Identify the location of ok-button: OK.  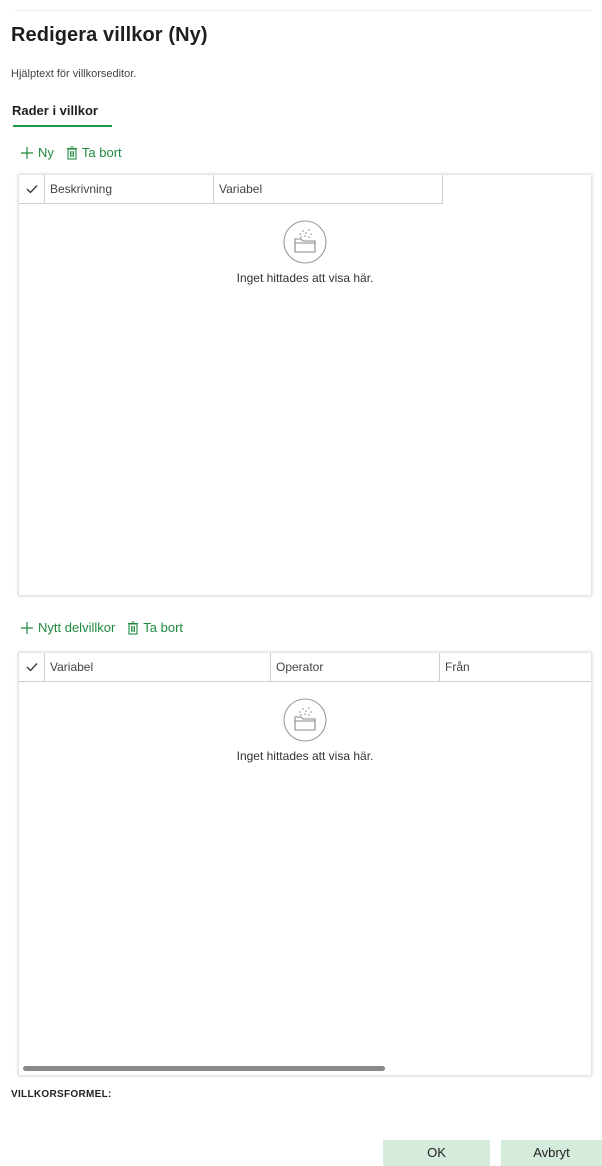
(436, 1153).